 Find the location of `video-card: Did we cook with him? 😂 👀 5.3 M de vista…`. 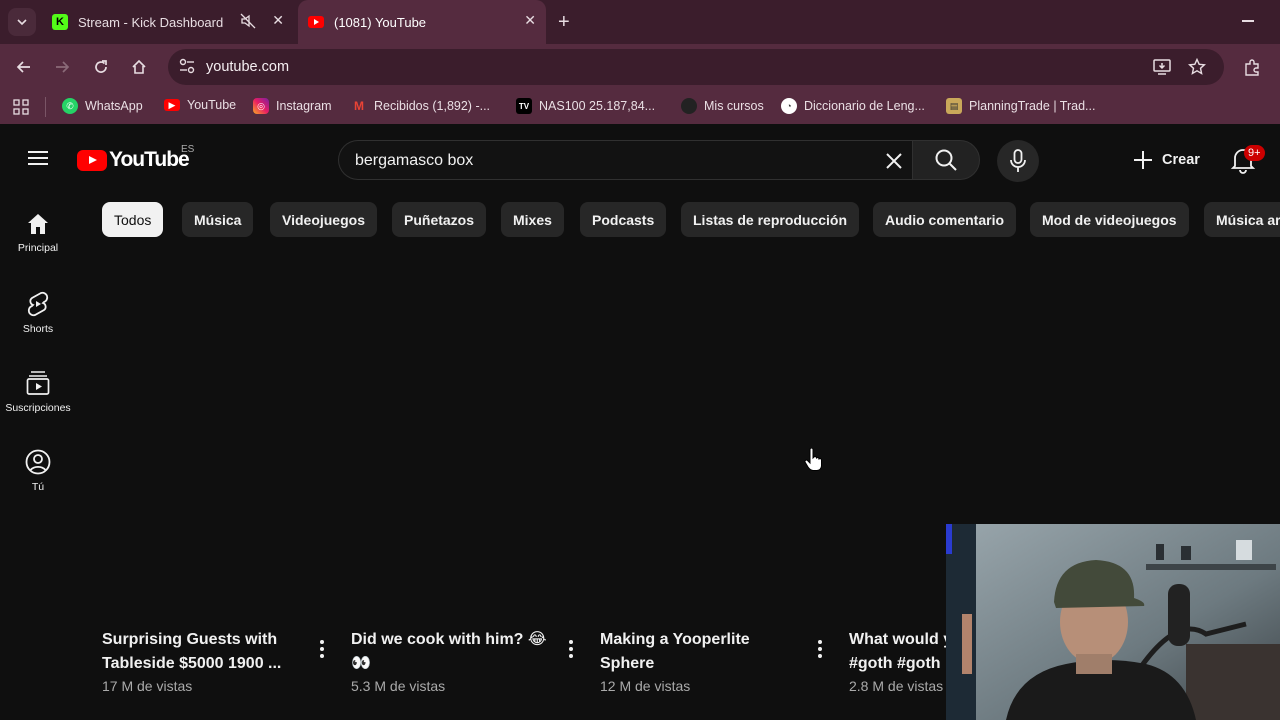

video-card: Did we cook with him? 😂 👀 5.3 M de vista… is located at coordinates (469, 661).